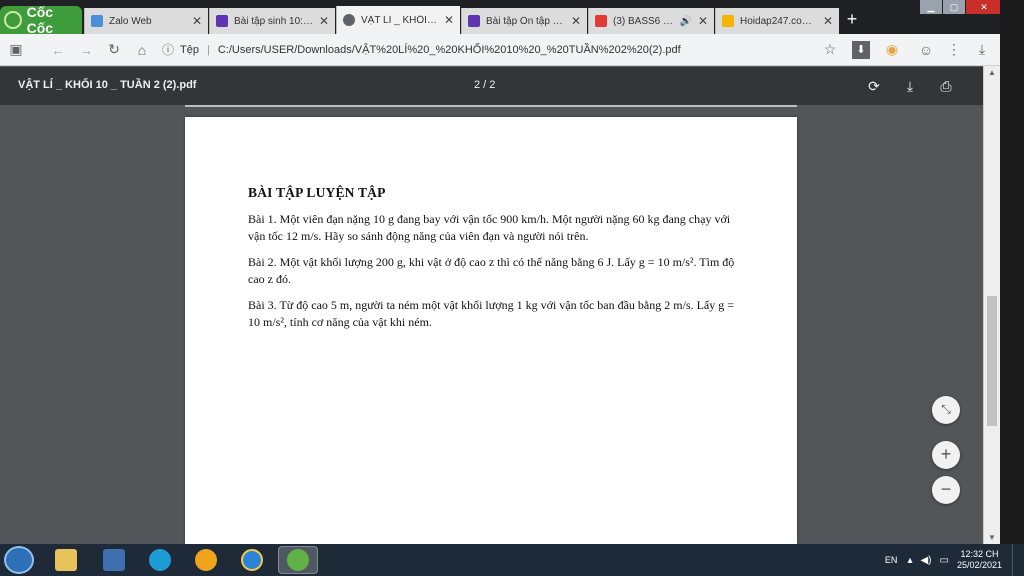  I want to click on tab-hoidap247: Hoidap247.com - Hỏi ✕, so click(777, 21).